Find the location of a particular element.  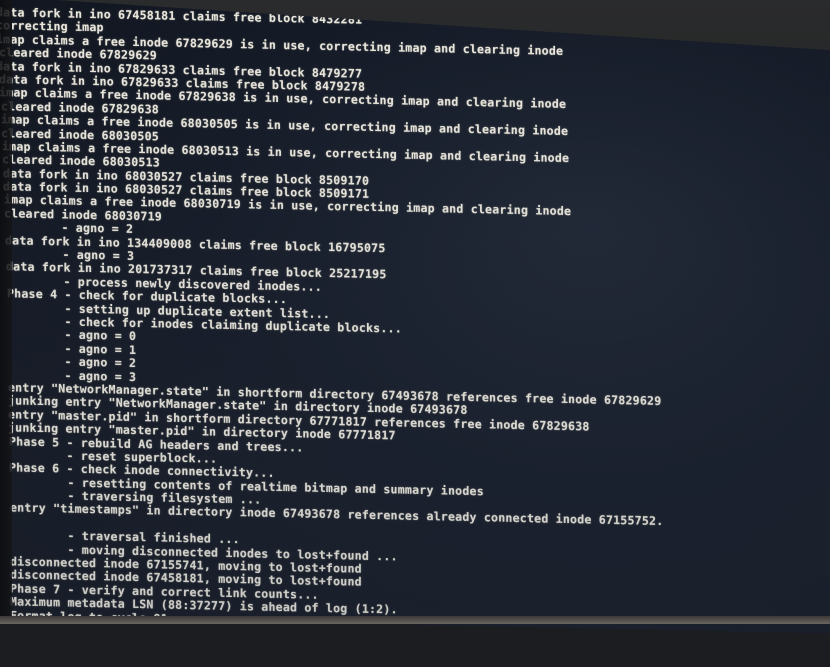

monitor-bezel-bottom is located at coordinates (415, 620).